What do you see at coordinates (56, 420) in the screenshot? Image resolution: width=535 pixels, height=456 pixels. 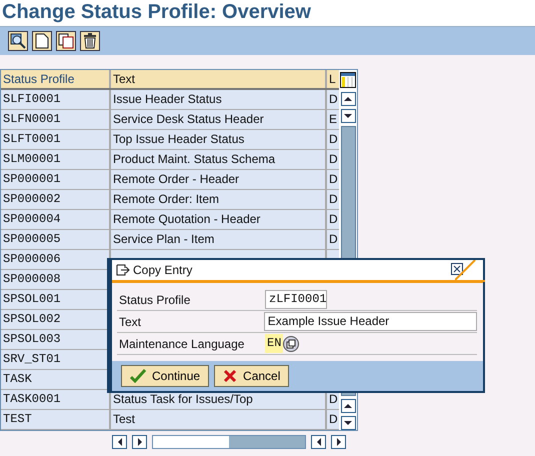 I see `table-cell: TEST` at bounding box center [56, 420].